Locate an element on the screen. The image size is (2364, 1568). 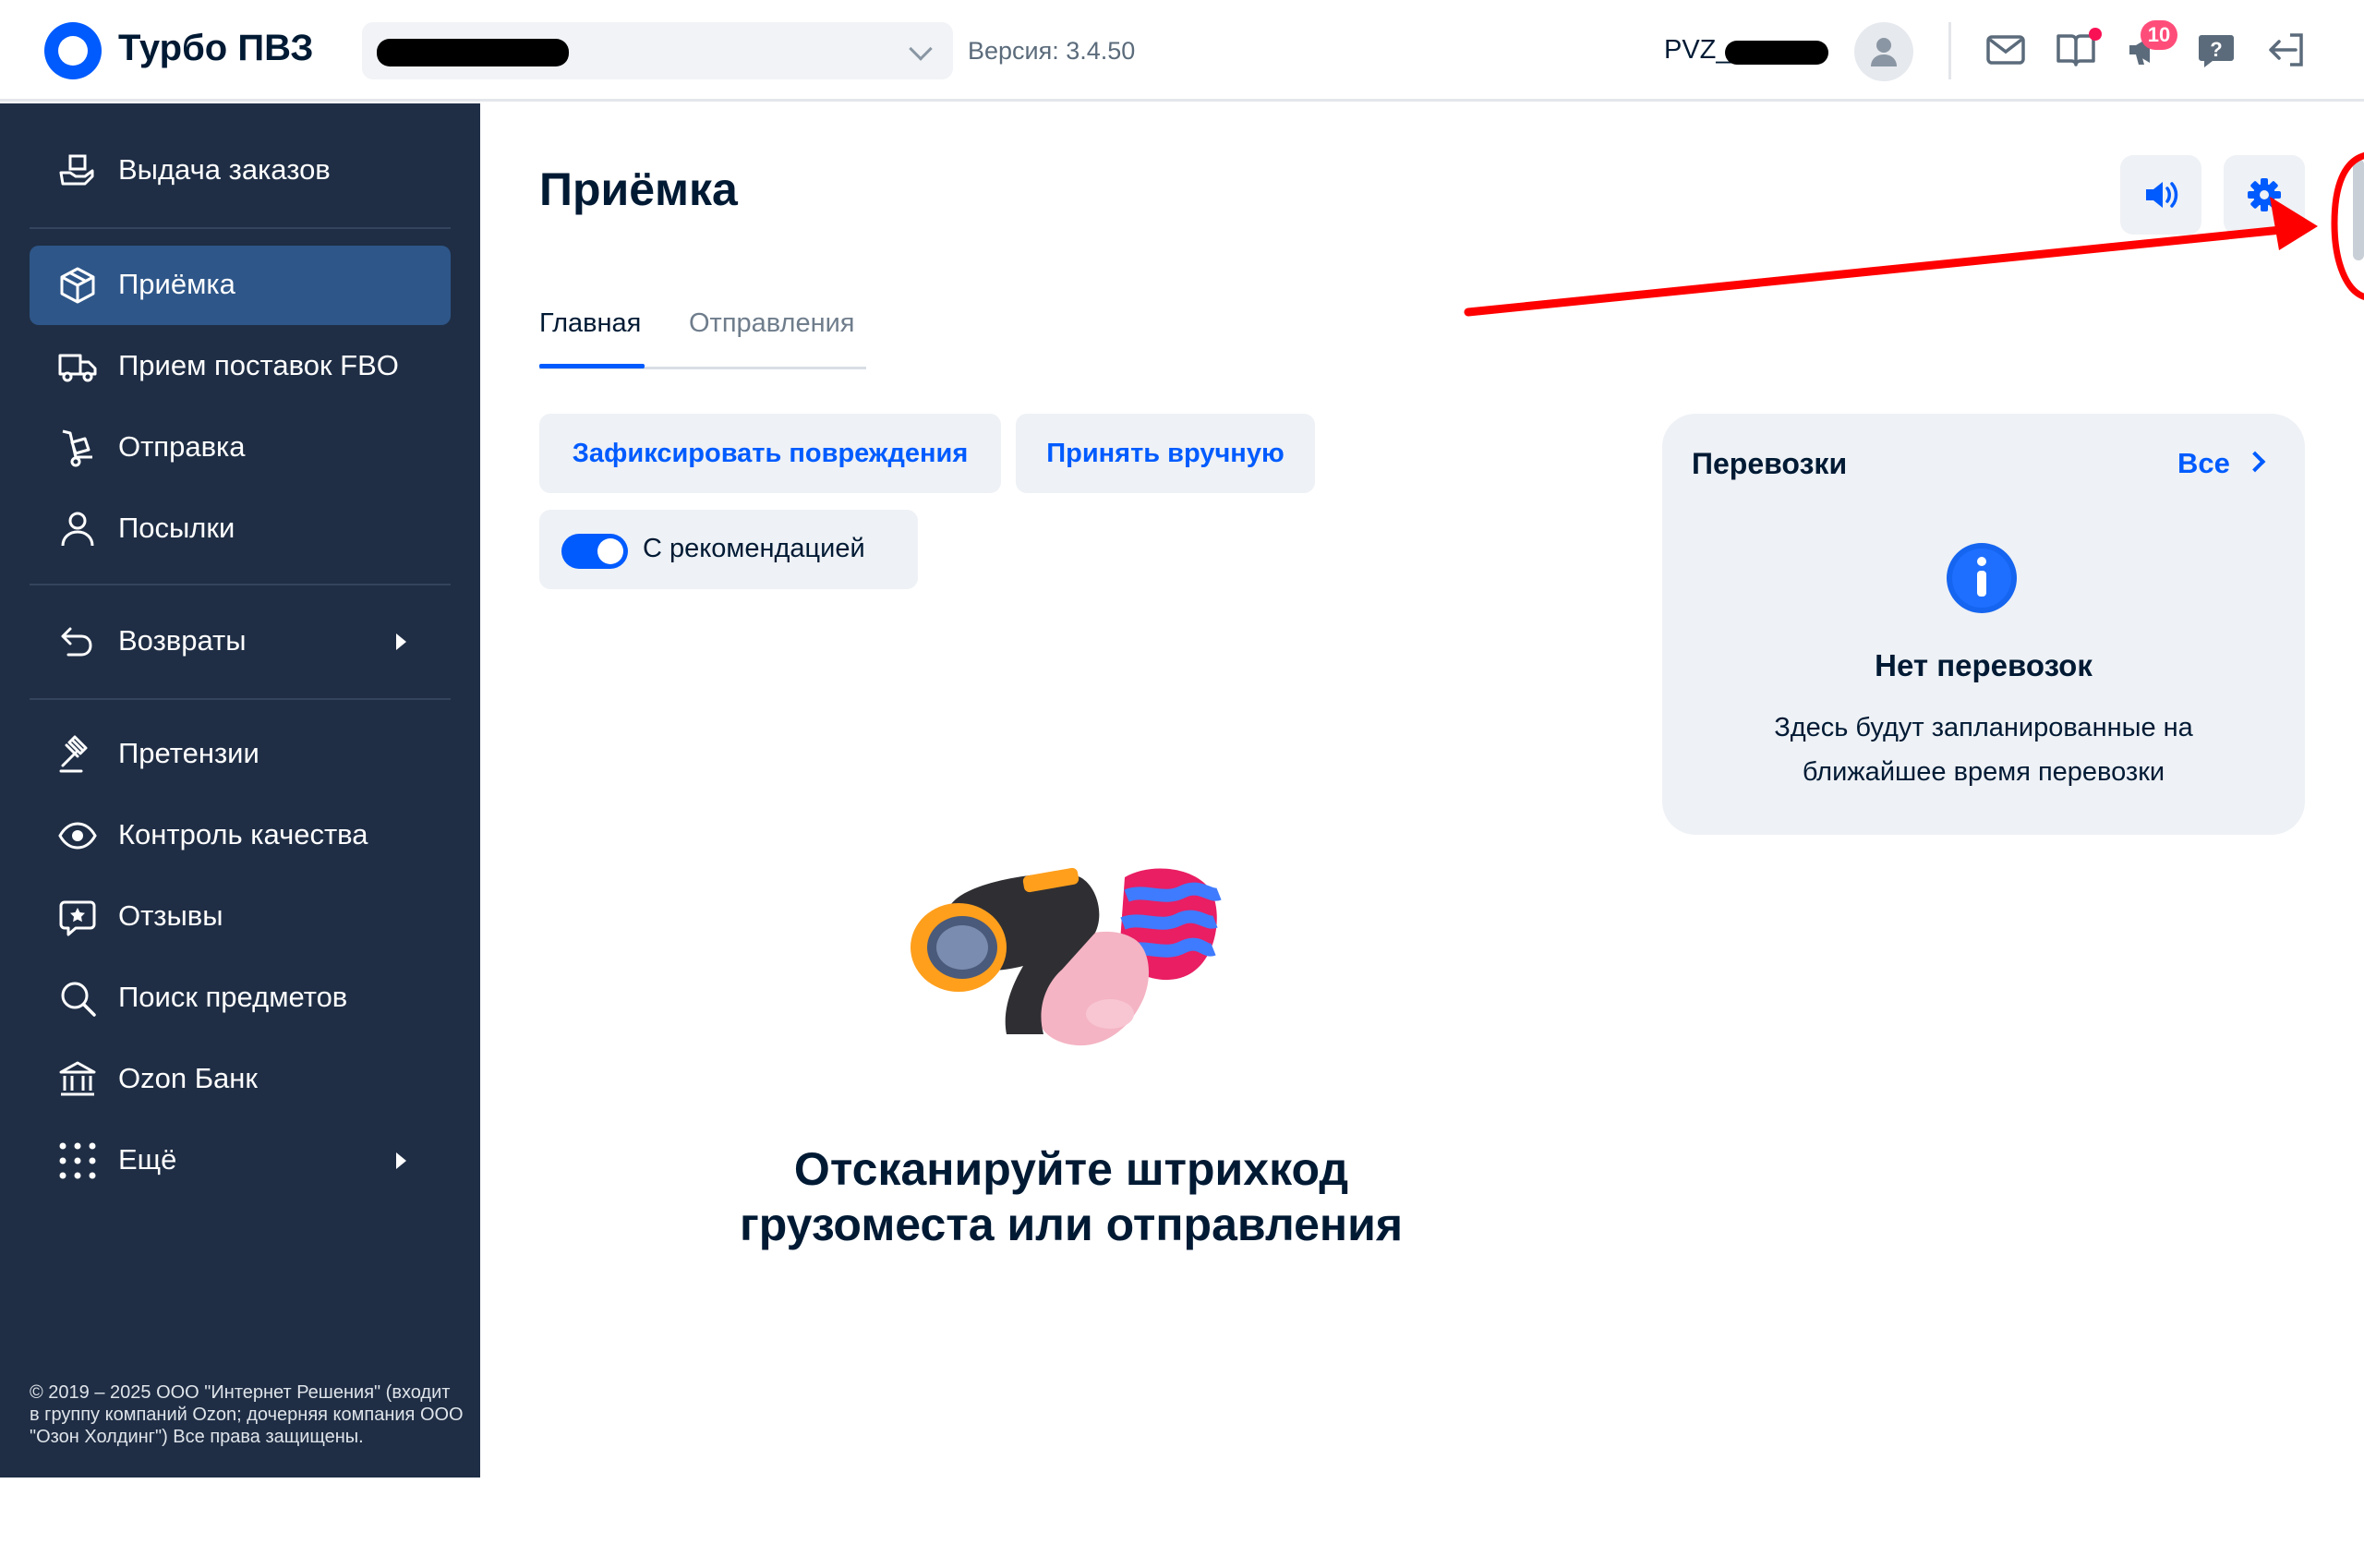
logout-icon is located at coordinates (2286, 50).